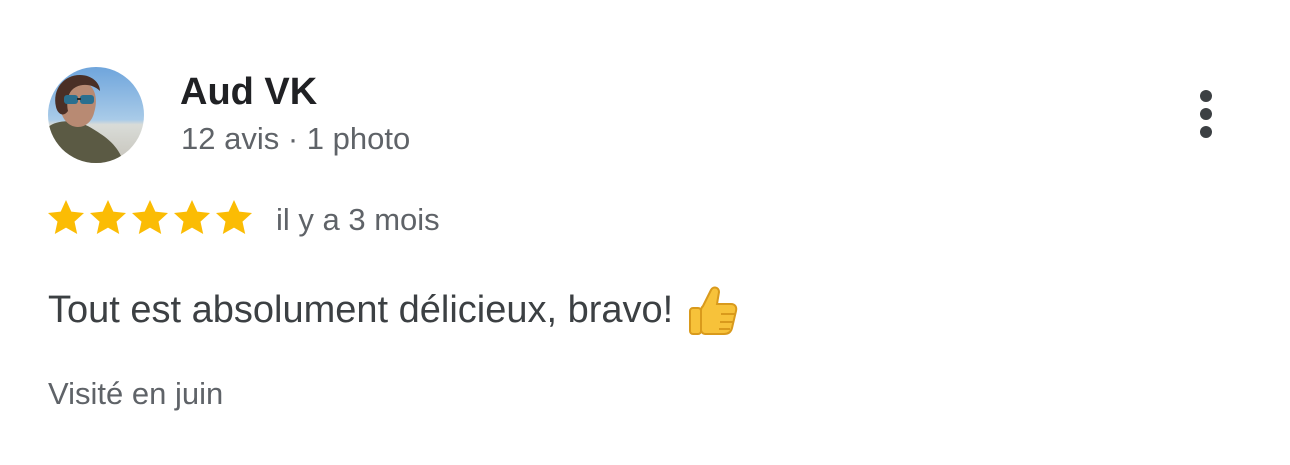  I want to click on avatar, so click(96, 115).